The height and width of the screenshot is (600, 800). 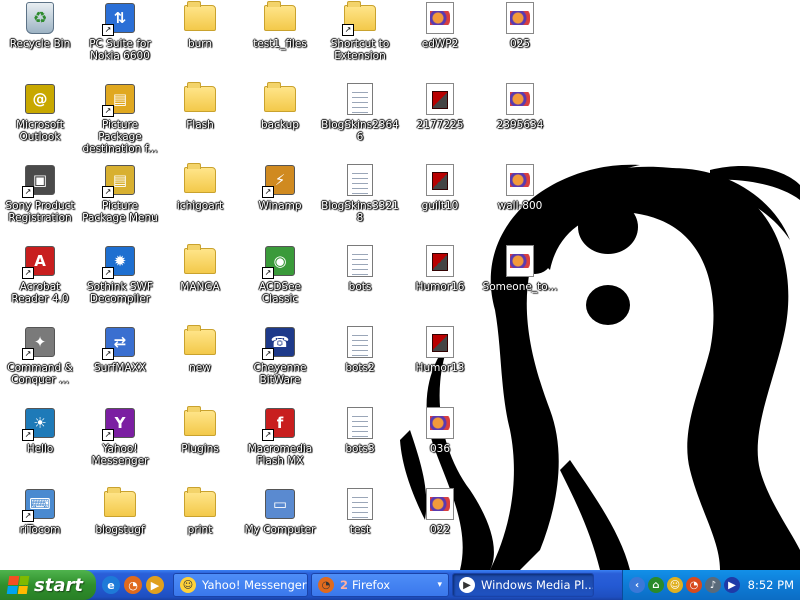 I want to click on desktop-icon: BlogSkins23646, so click(x=360, y=121).